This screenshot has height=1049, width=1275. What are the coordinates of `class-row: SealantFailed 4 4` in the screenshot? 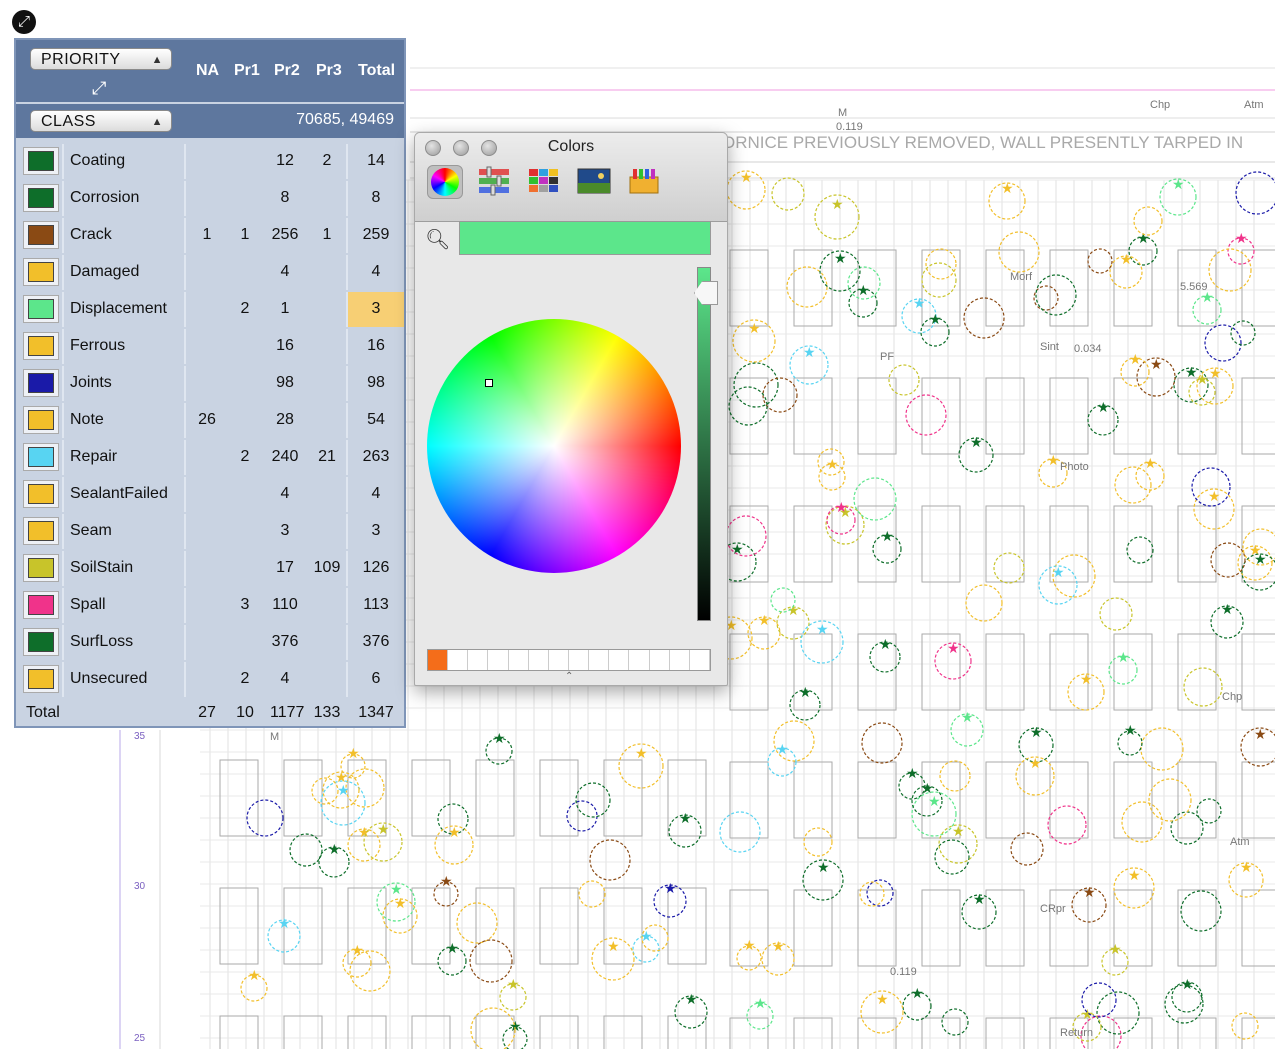 It's located at (210, 494).